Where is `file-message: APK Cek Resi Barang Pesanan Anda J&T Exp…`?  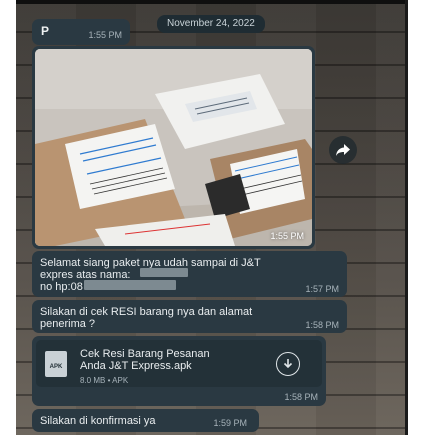 file-message: APK Cek Resi Barang Pesanan Anda J&T Exp… is located at coordinates (179, 371).